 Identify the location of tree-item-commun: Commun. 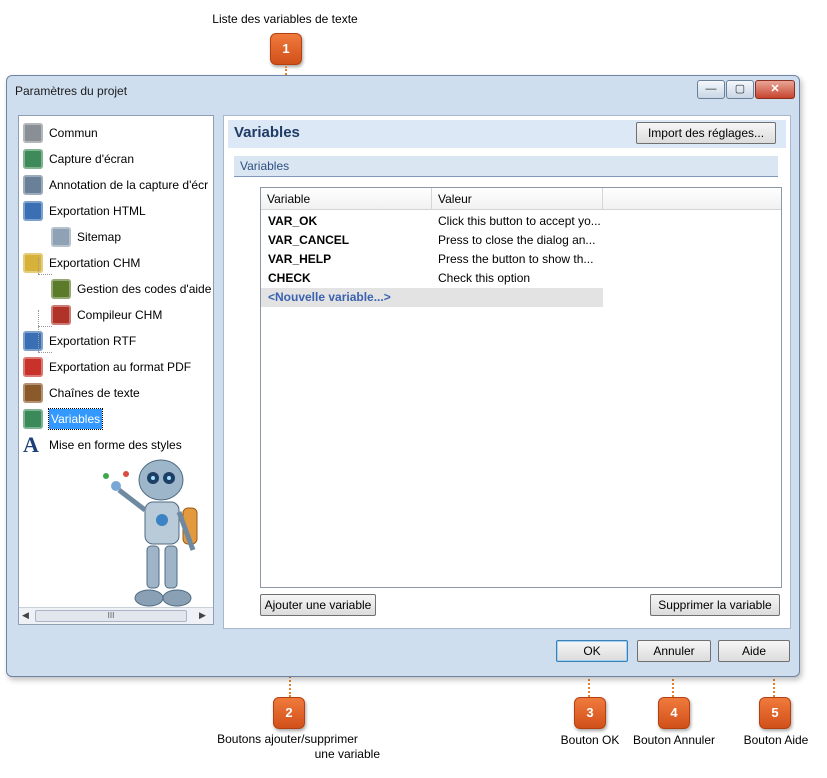
(73, 133).